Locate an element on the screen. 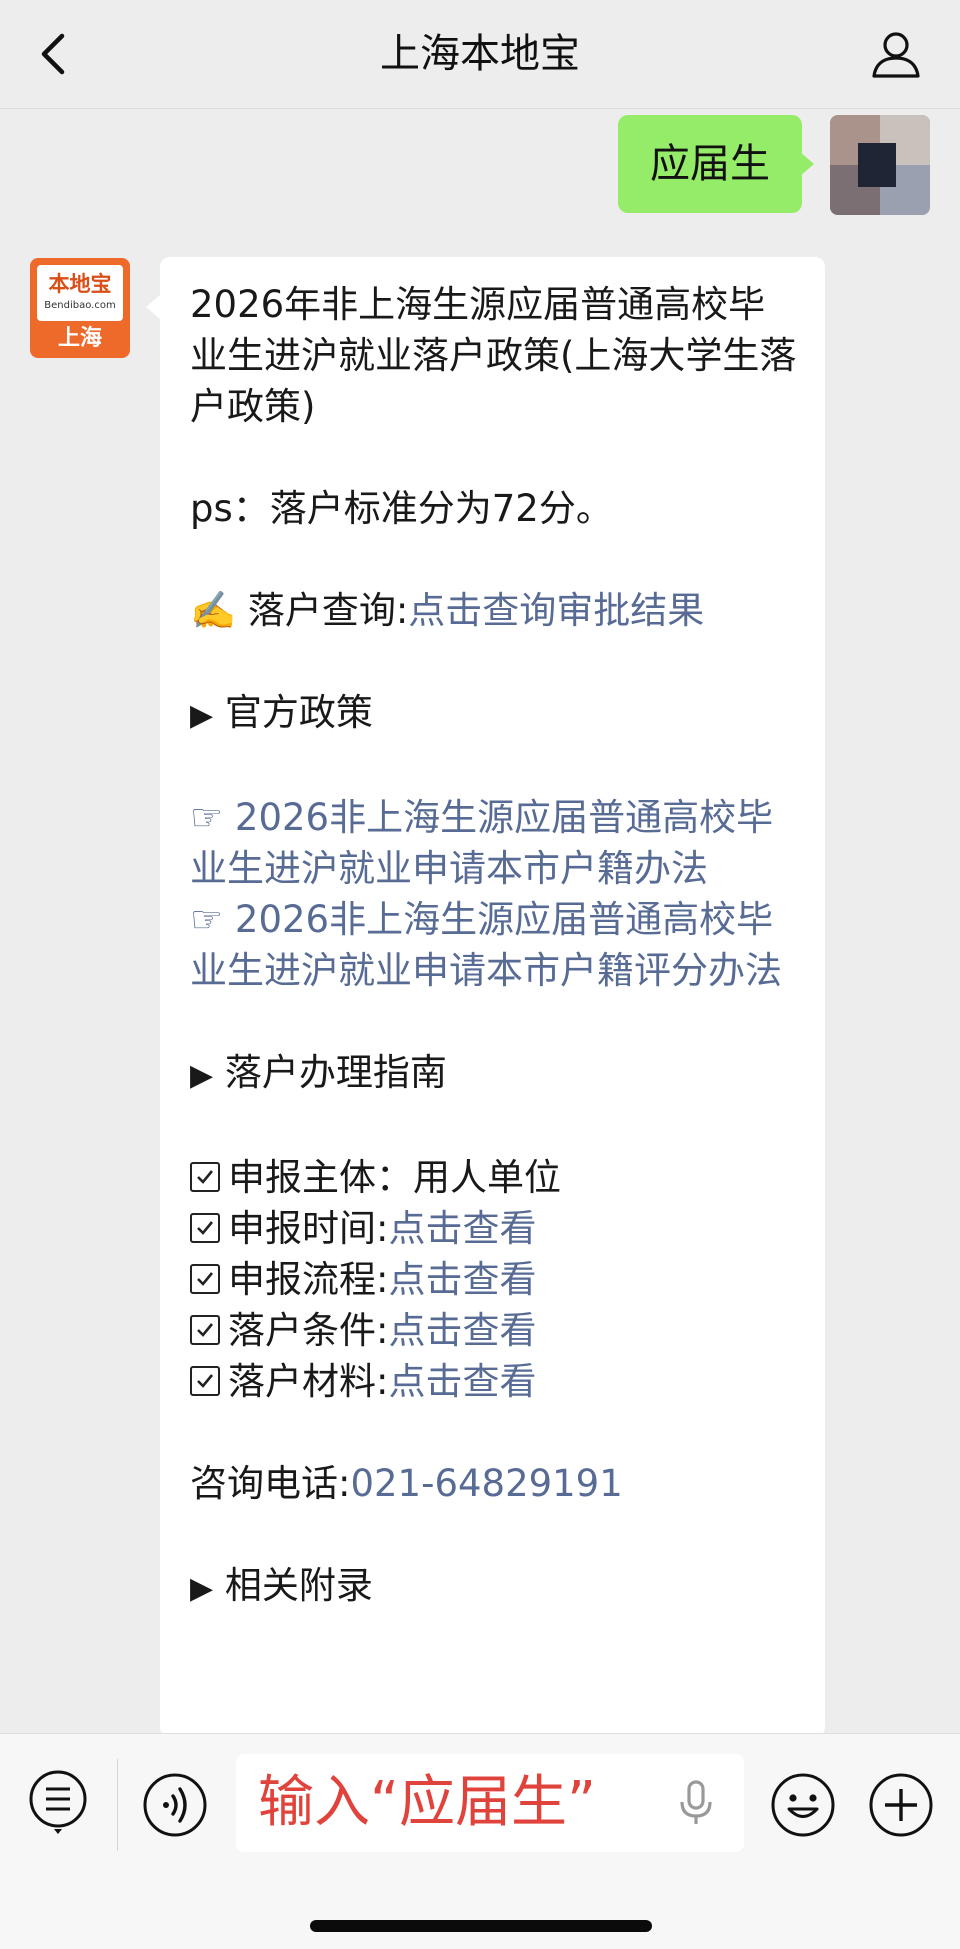  top-nav-bar: 上海本地宝 is located at coordinates (480, 54).